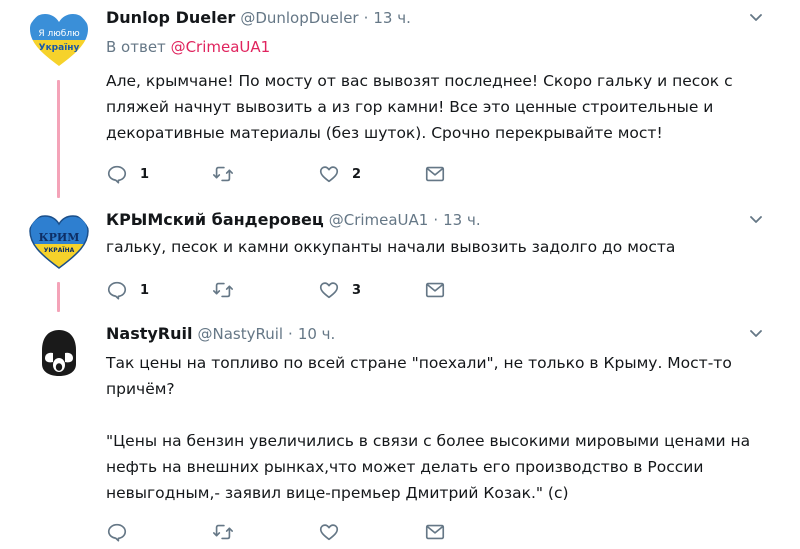 Image resolution: width=800 pixels, height=549 pixels. I want to click on replying-to: В ответ @CrimeaUA1, so click(188, 47).